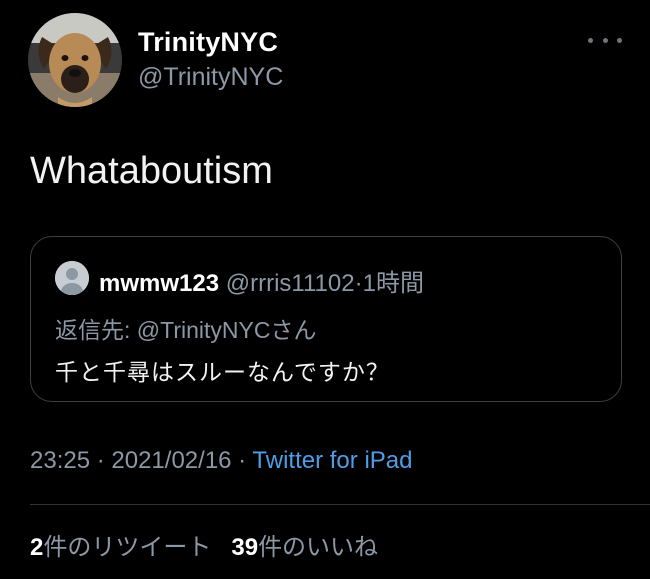  I want to click on tweet-stats: 2件のリツイート 39件のいいね, so click(204, 544).